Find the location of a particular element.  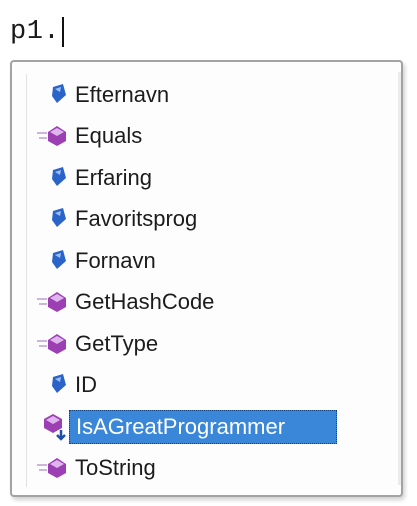

popup-scroll-edge is located at coordinates (399, 278).